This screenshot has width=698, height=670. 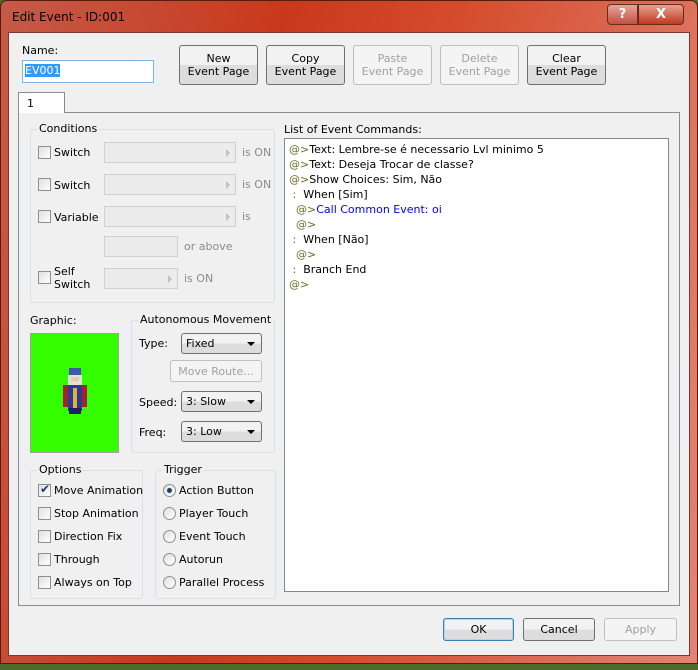 I want to click on speed-select: 3: Slow, so click(x=221, y=401).